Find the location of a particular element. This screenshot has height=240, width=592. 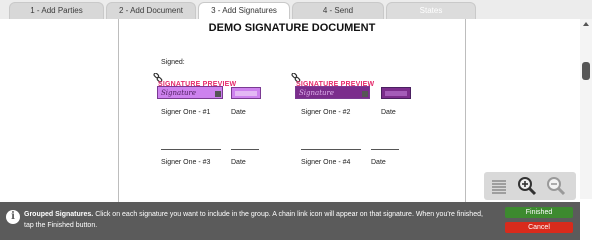

tab-add-signatures: 3 - Add Signatures is located at coordinates (244, 10).